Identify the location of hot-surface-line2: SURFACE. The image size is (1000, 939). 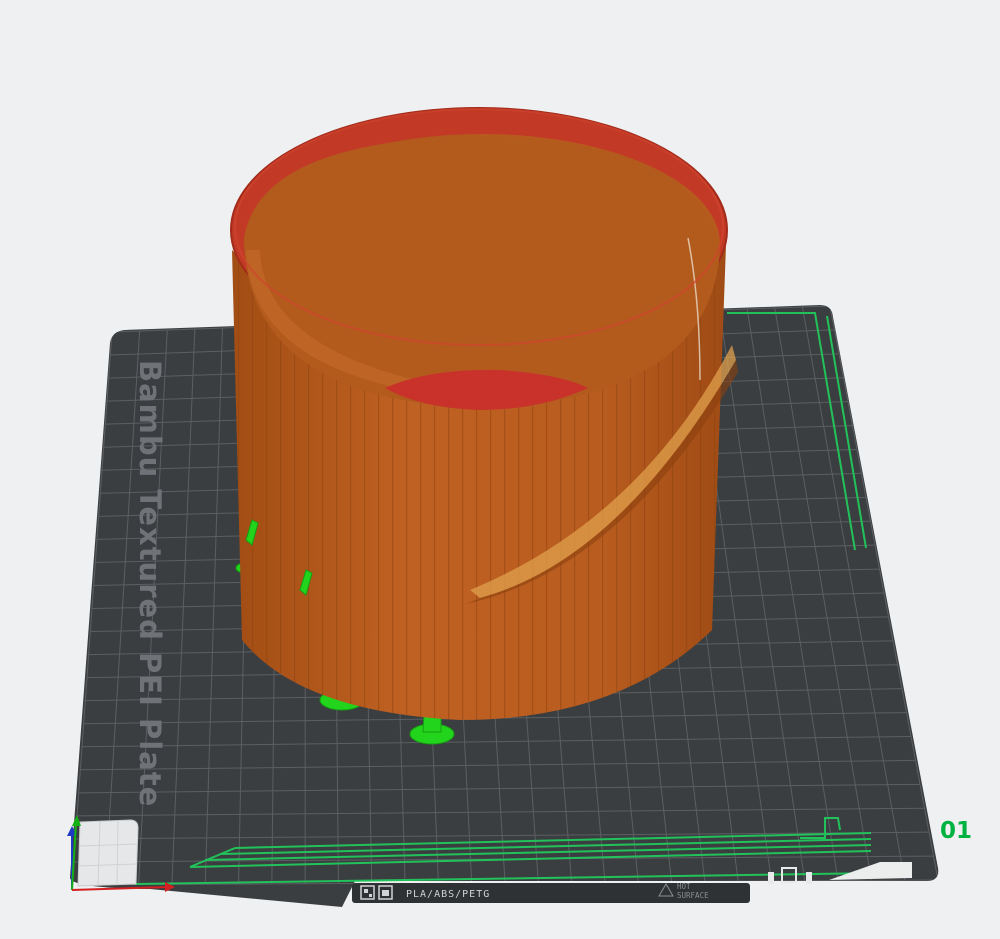
(693, 895).